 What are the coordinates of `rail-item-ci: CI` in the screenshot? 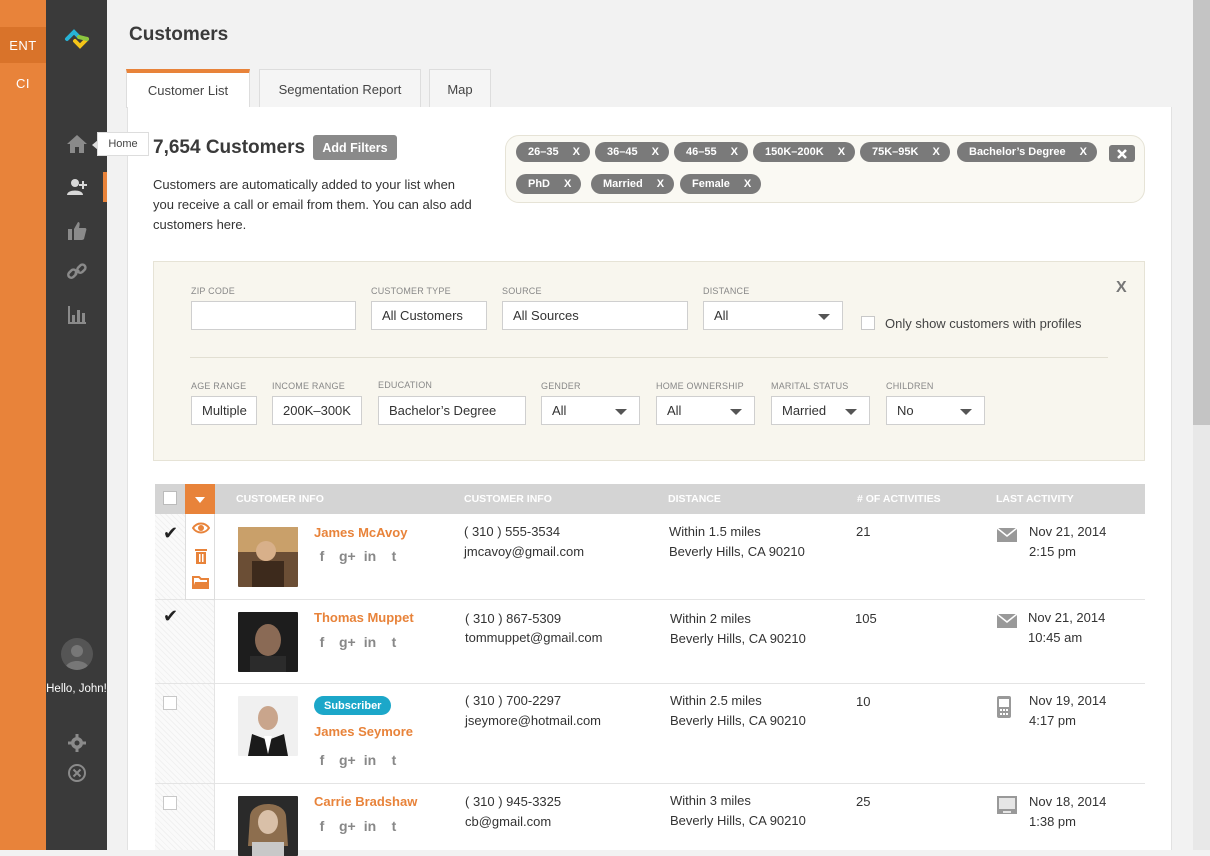 It's located at (23, 83).